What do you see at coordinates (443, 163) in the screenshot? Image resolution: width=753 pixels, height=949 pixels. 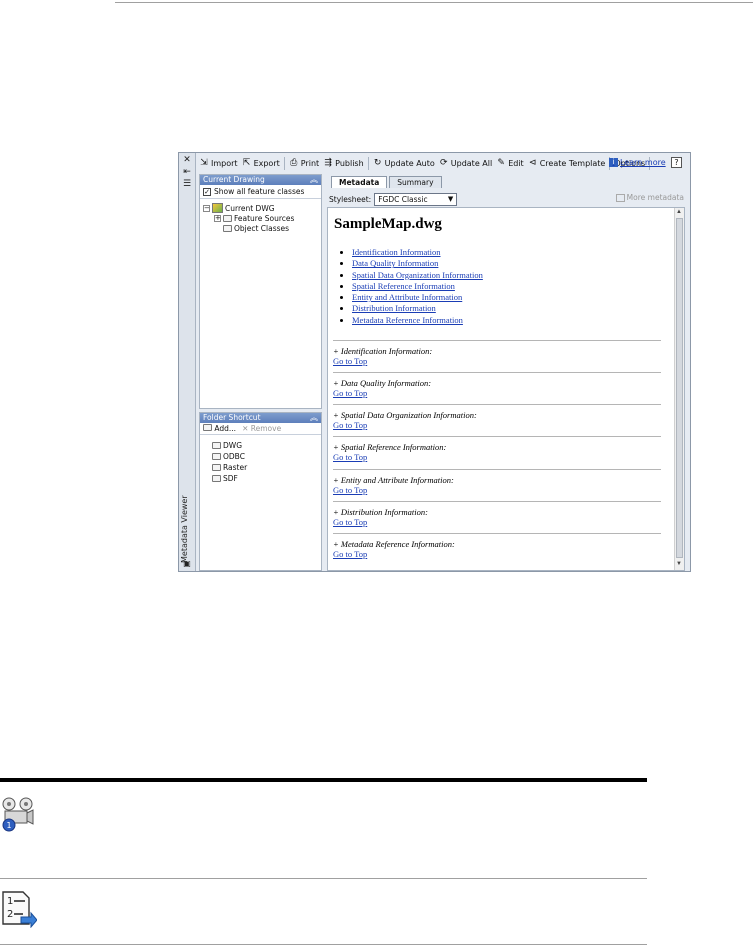 I see `update-all-icon: ⟳` at bounding box center [443, 163].